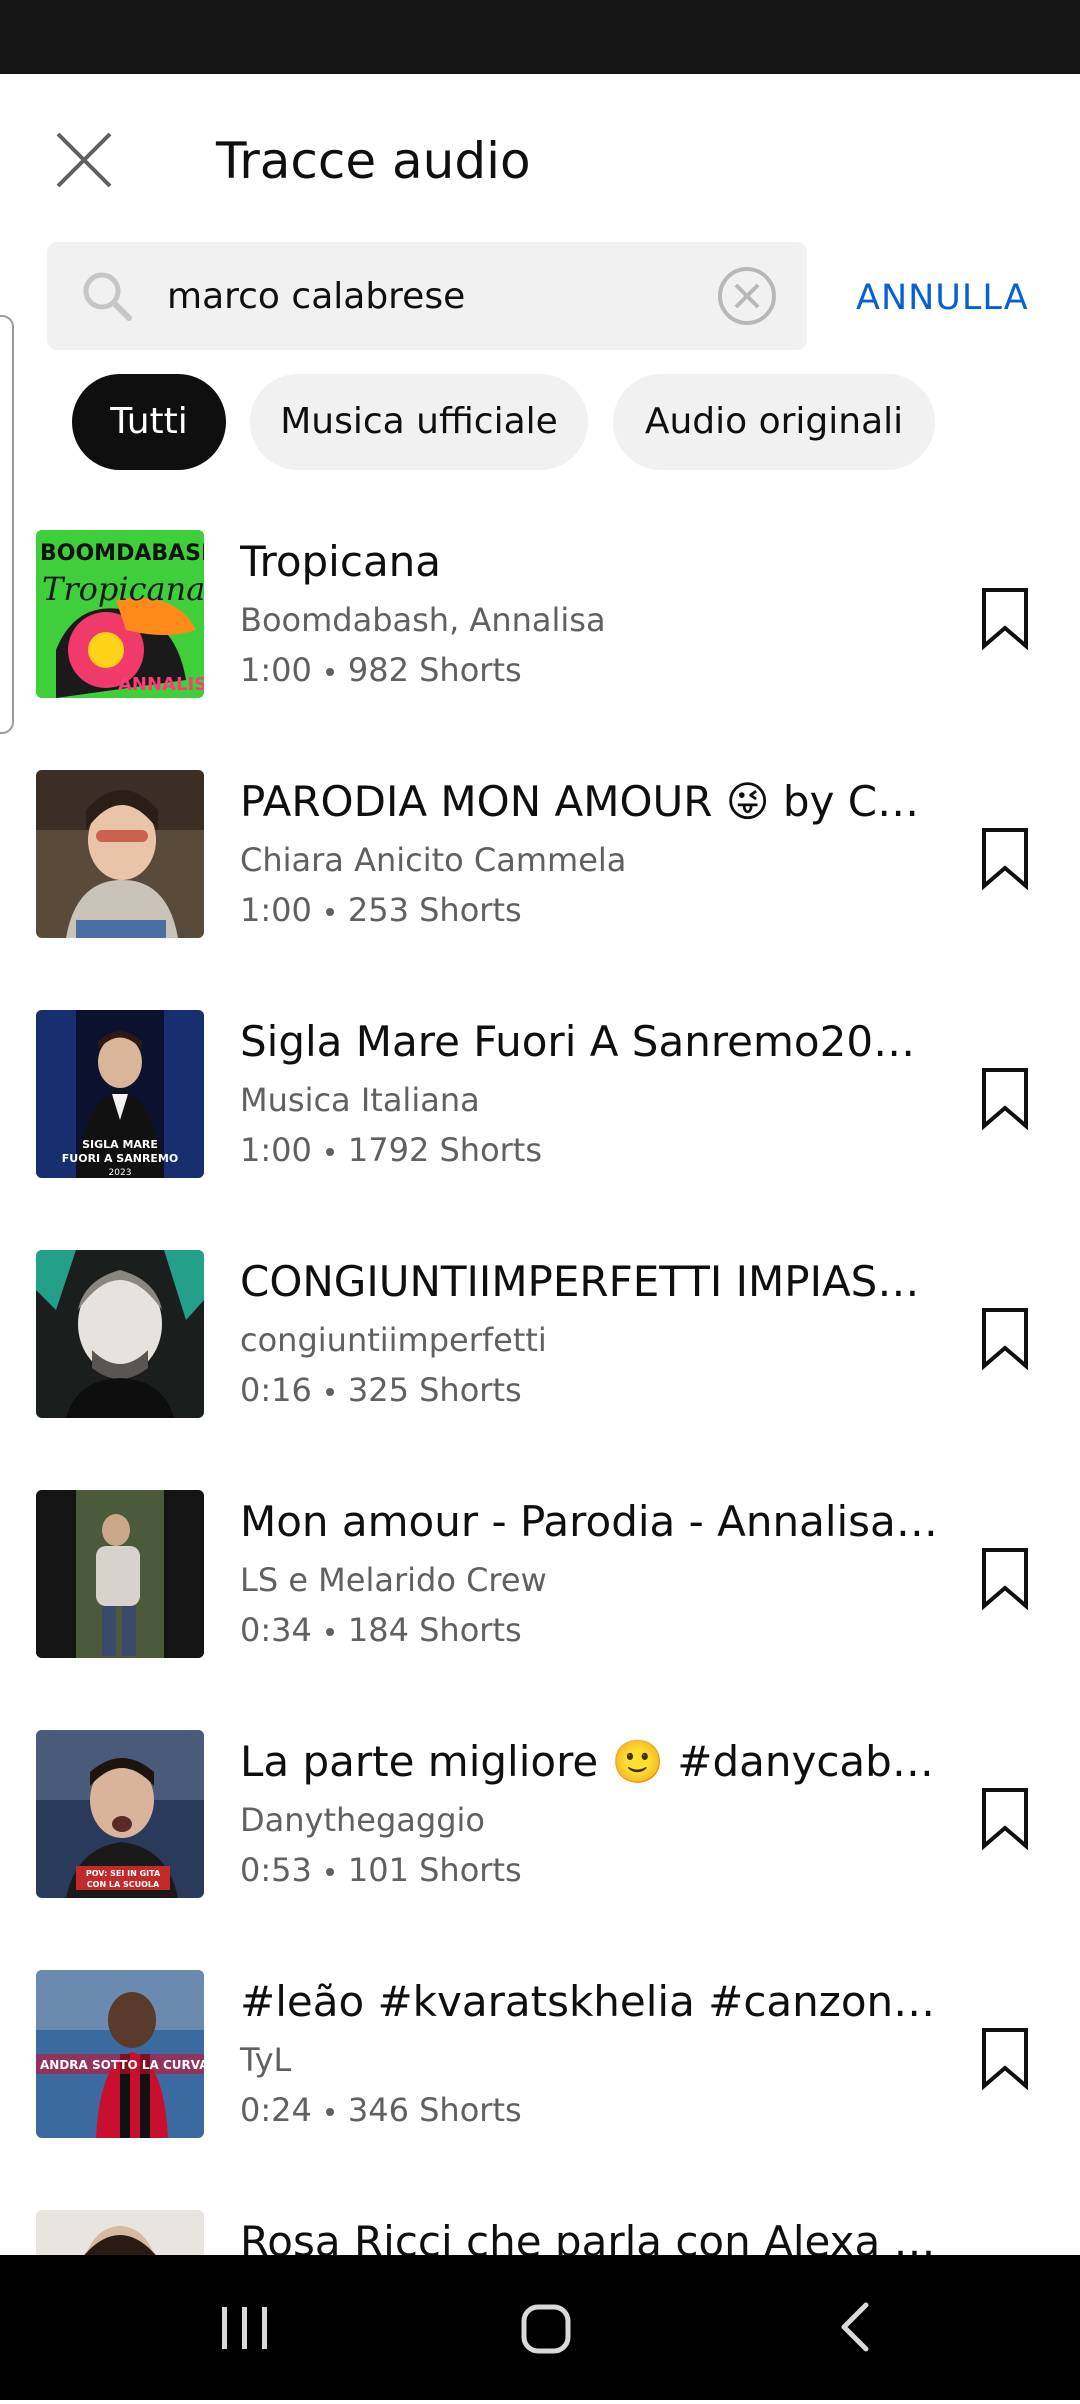 Image resolution: width=1080 pixels, height=2404 pixels. I want to click on track-meta: 1:00 982 Shorts, so click(381, 670).